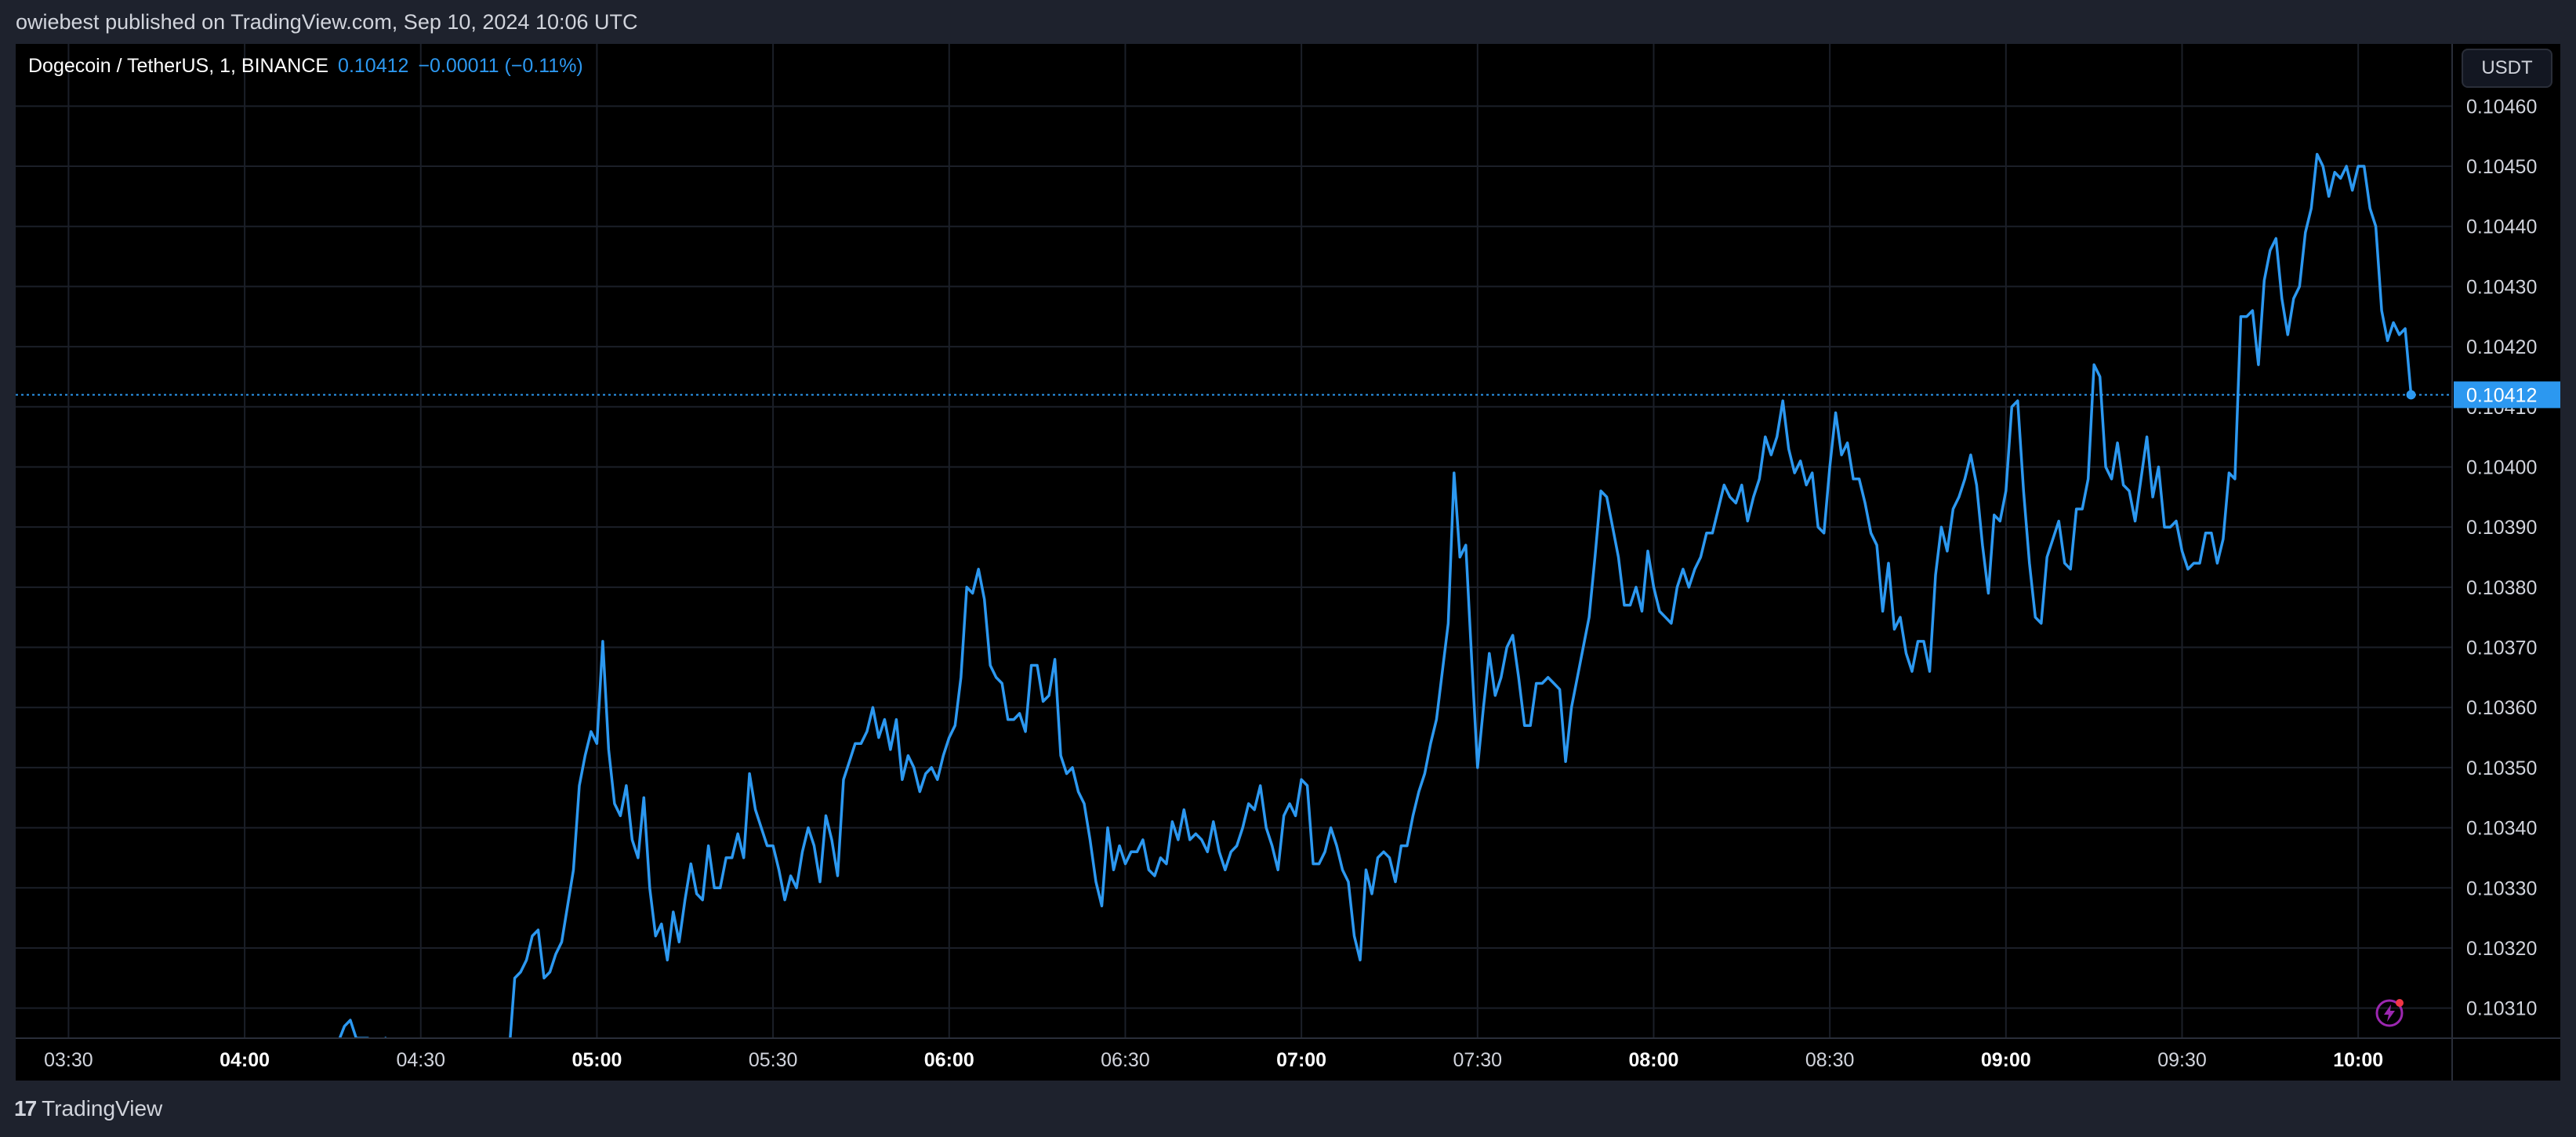 The height and width of the screenshot is (1137, 2576). I want to click on x-tick-label: 07:00, so click(1301, 1060).